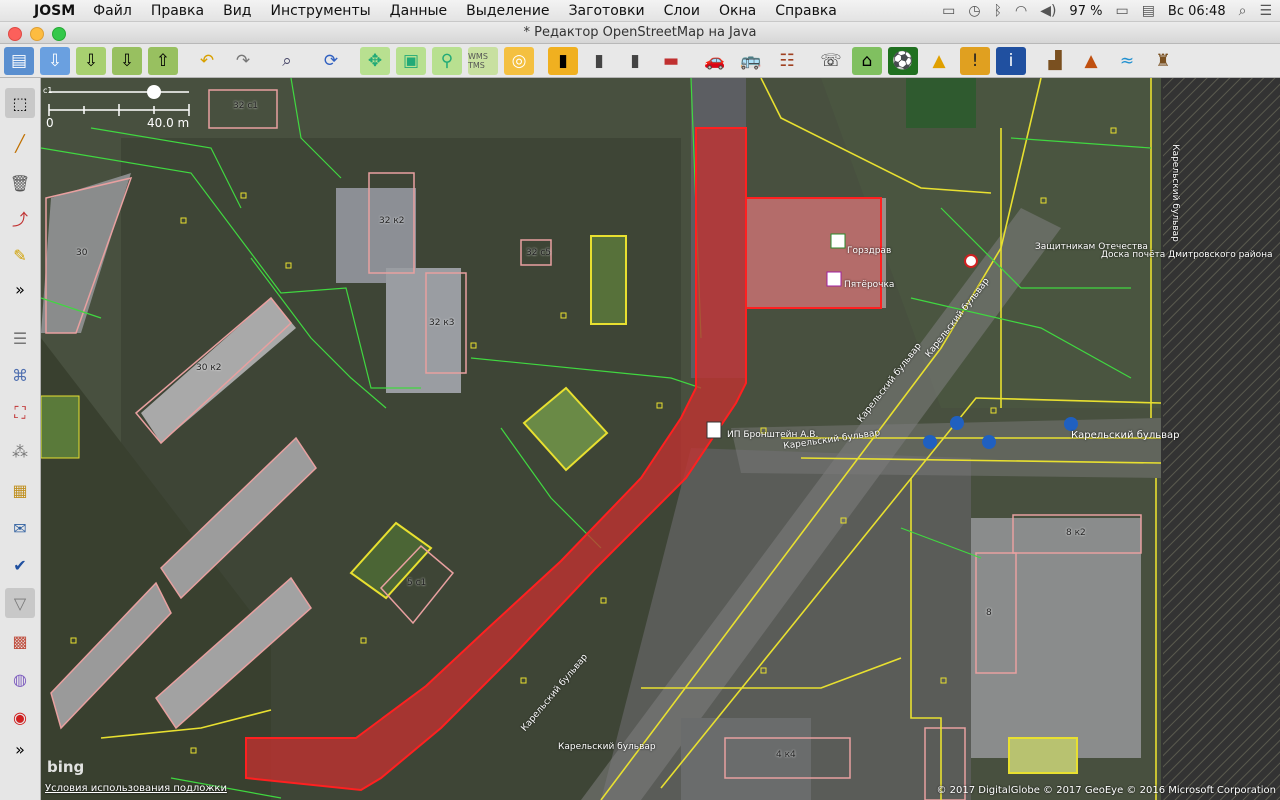 This screenshot has height=800, width=1280. I want to click on zoom-window-button, so click(59, 34).